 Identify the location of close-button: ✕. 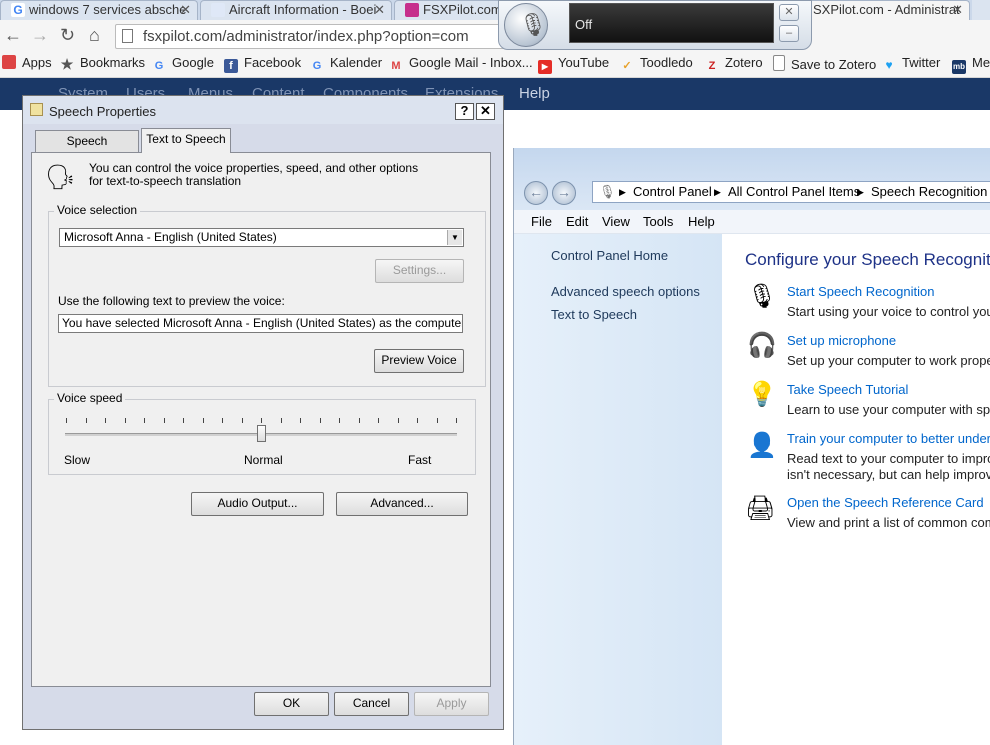
(485, 111).